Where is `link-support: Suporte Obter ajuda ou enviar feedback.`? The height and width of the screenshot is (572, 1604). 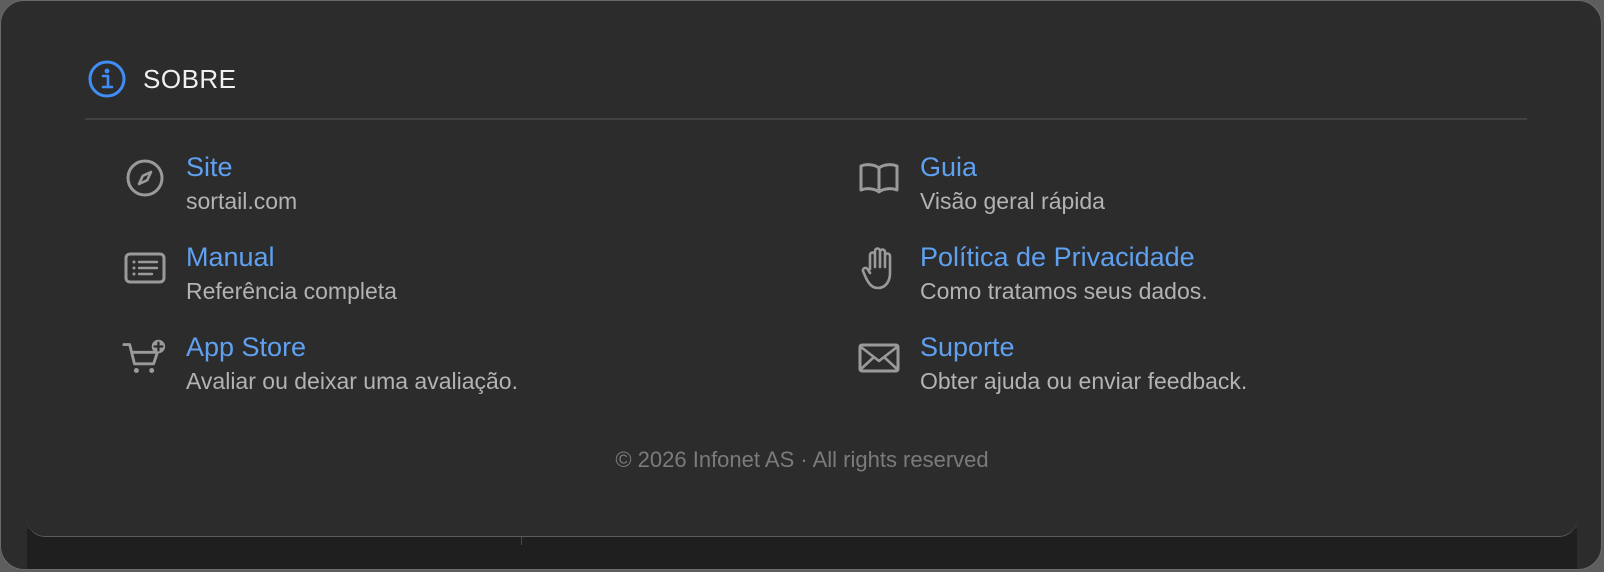 link-support: Suporte Obter ajuda ou enviar feedback. is located at coordinates (1186, 365).